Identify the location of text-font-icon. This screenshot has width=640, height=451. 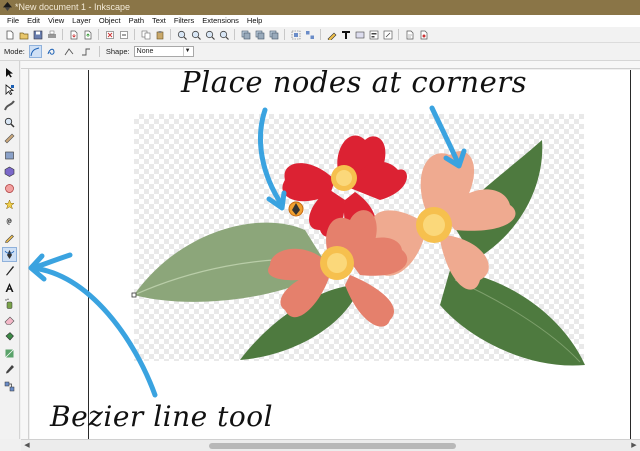
(345, 34).